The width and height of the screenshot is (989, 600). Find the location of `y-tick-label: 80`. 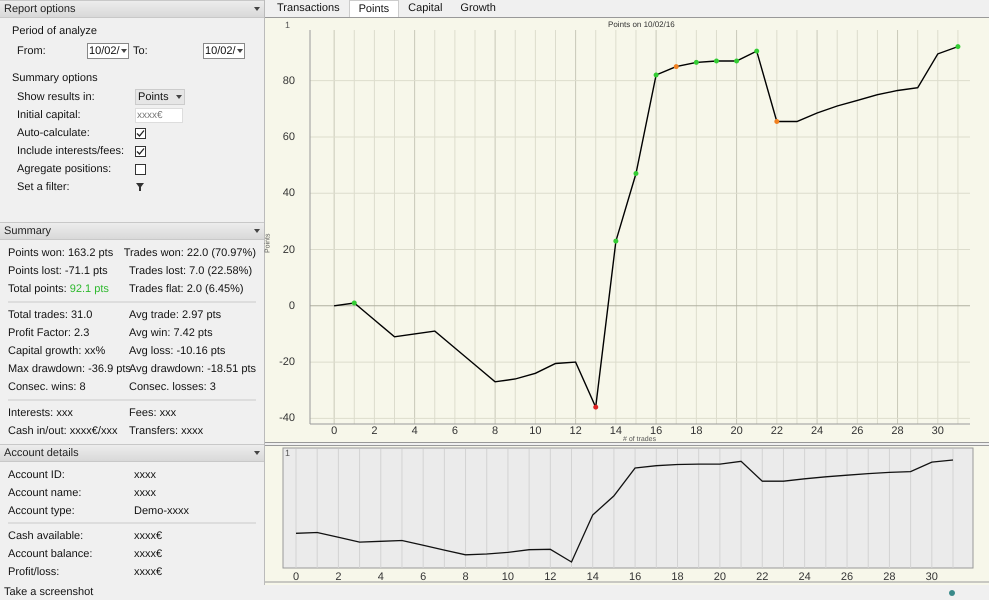

y-tick-label: 80 is located at coordinates (288, 80).